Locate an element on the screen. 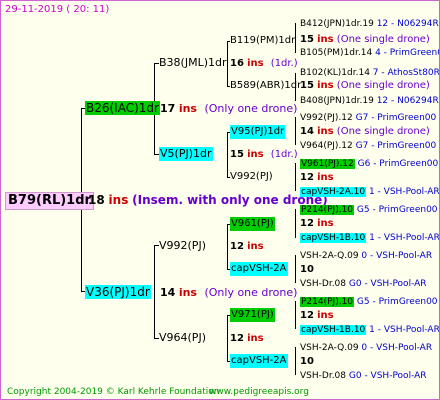  gen4-queen: B105(PM)1dr.14 4 - PrimGreen00 is located at coordinates (369, 53).